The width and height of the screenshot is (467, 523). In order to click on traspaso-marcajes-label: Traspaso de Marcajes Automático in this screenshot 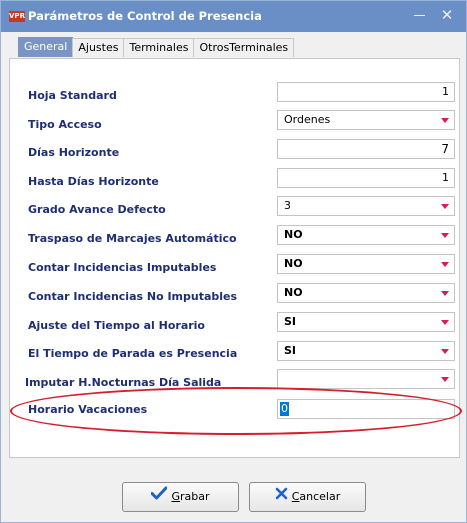, I will do `click(132, 238)`.